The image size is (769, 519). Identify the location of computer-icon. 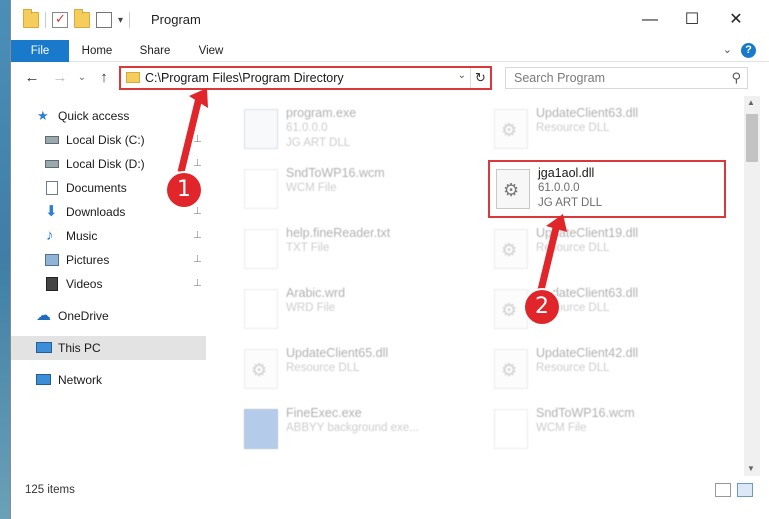
(44, 347).